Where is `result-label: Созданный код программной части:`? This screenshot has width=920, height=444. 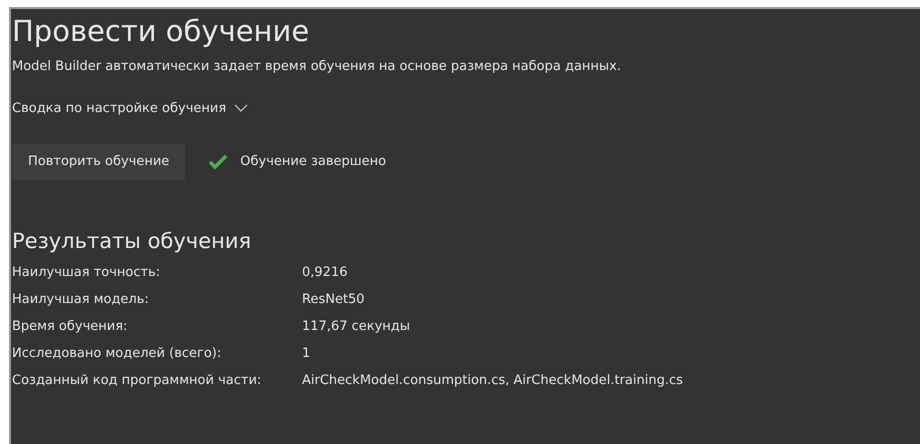
result-label: Созданный код программной части: is located at coordinates (137, 381).